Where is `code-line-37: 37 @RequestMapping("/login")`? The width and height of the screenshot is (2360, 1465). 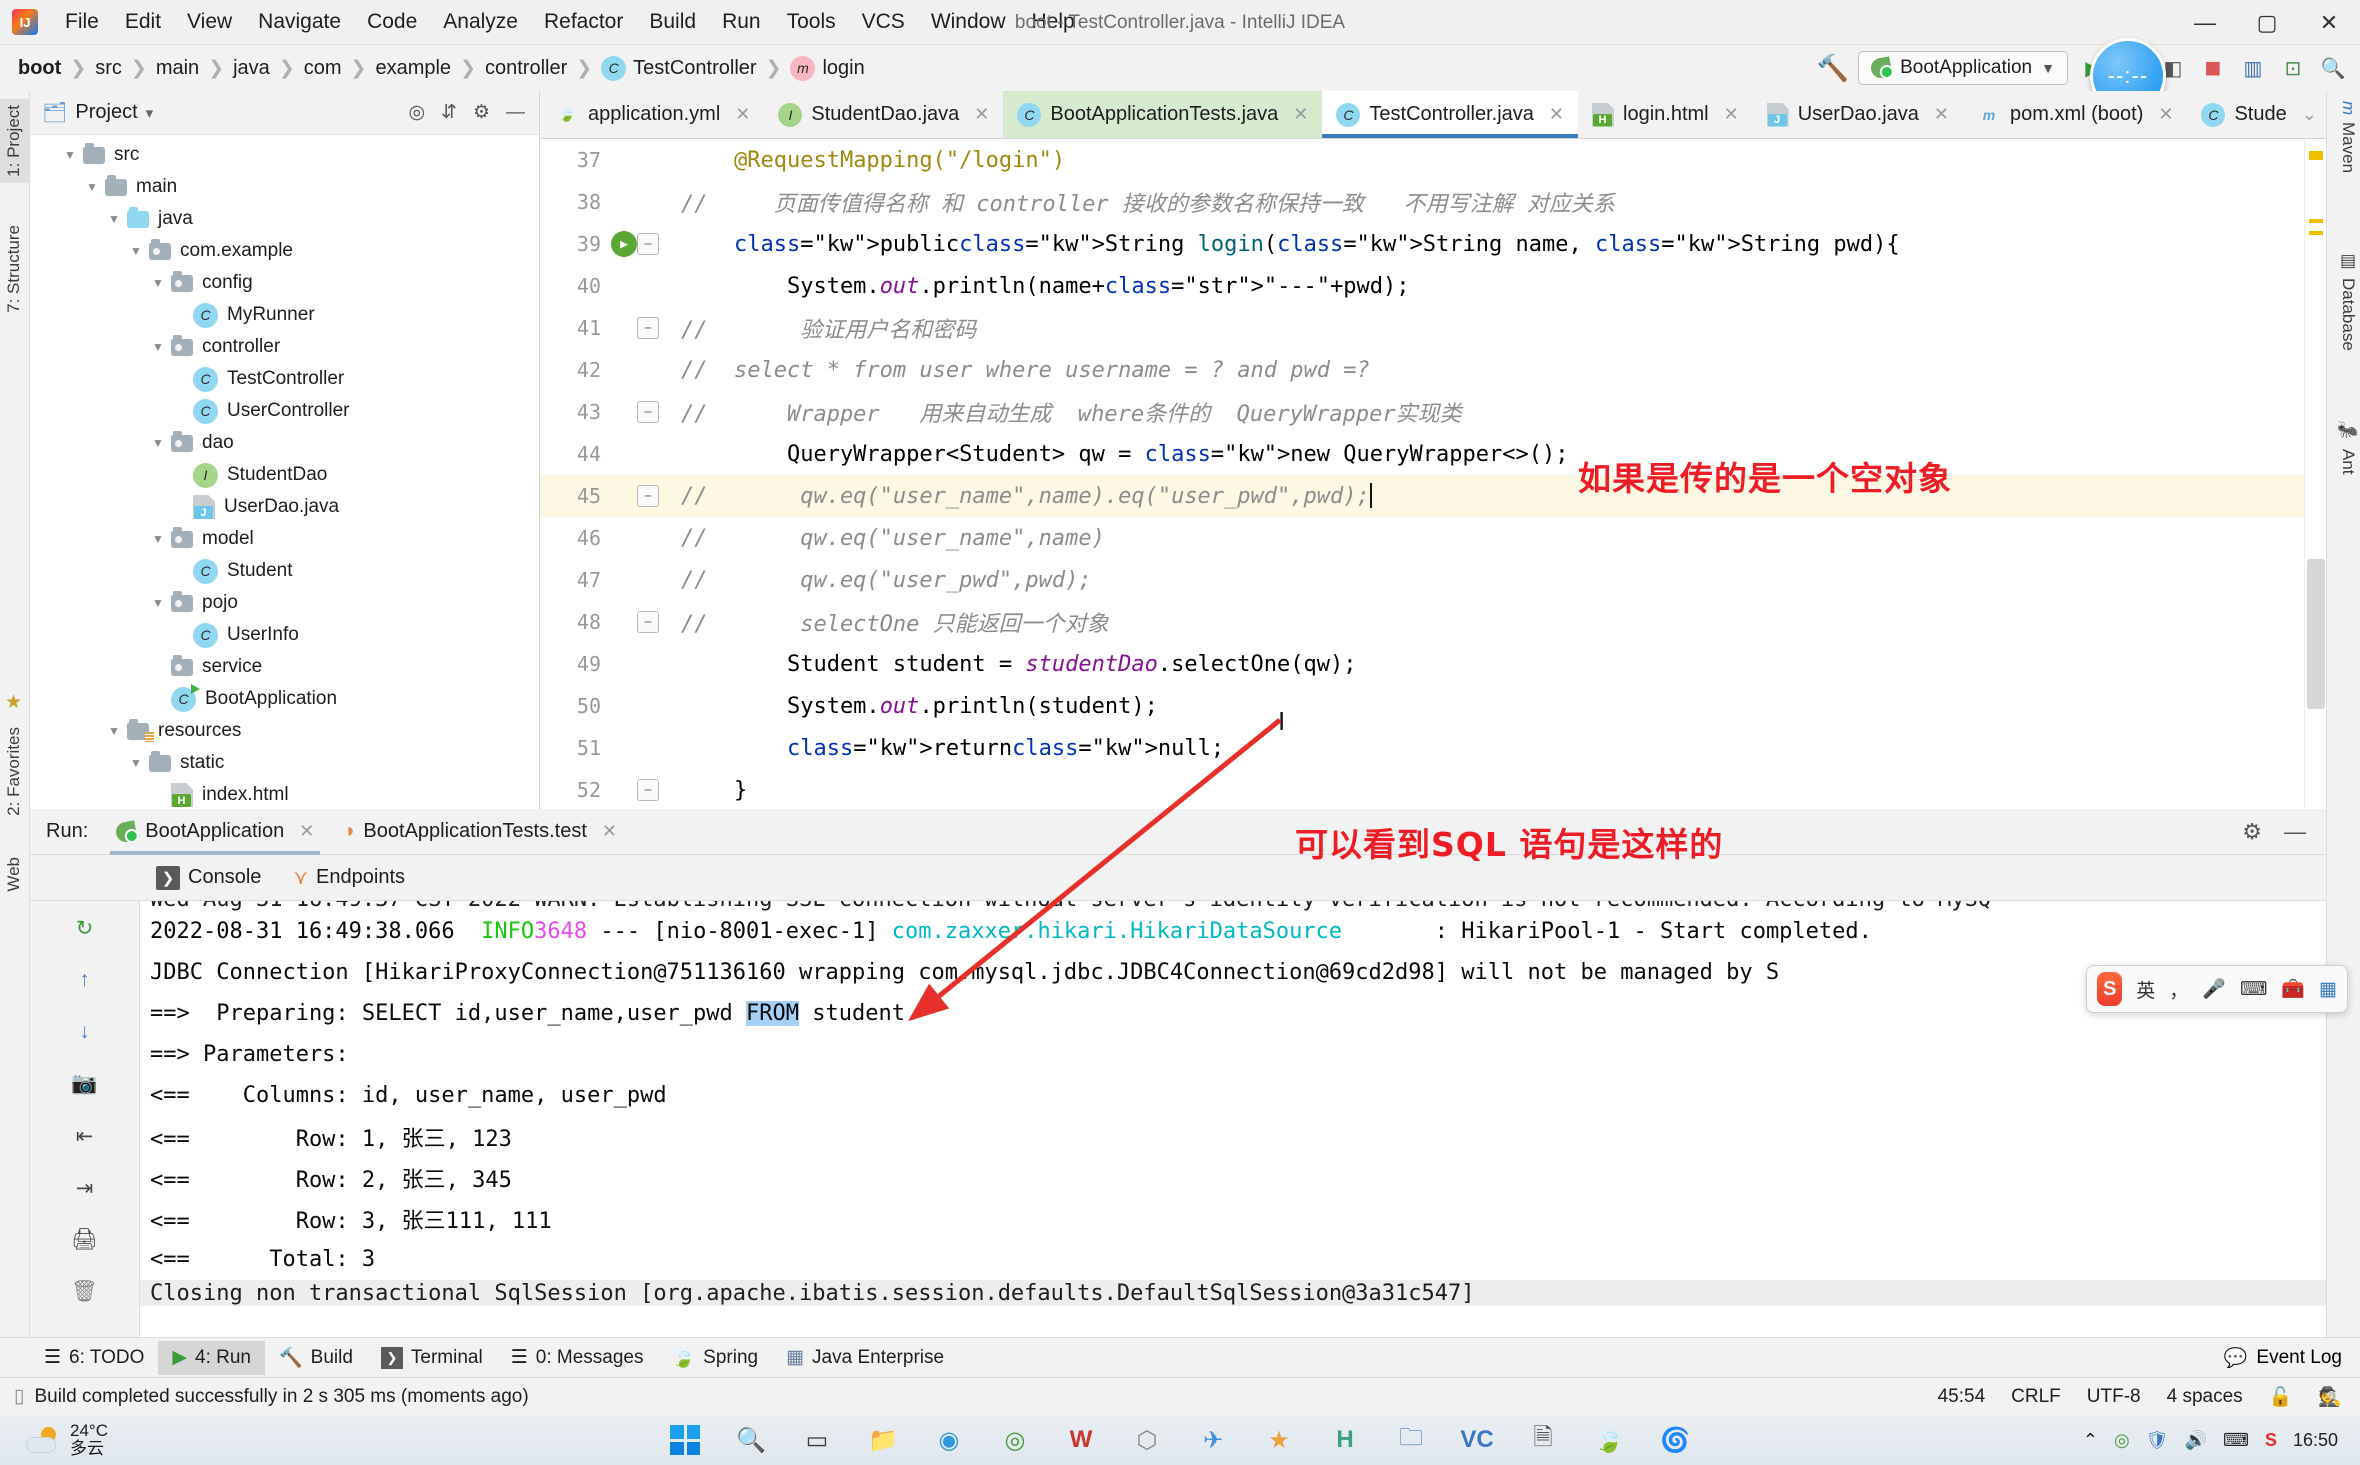
code-line-37: 37 @RequestMapping("/login") is located at coordinates (1433, 160).